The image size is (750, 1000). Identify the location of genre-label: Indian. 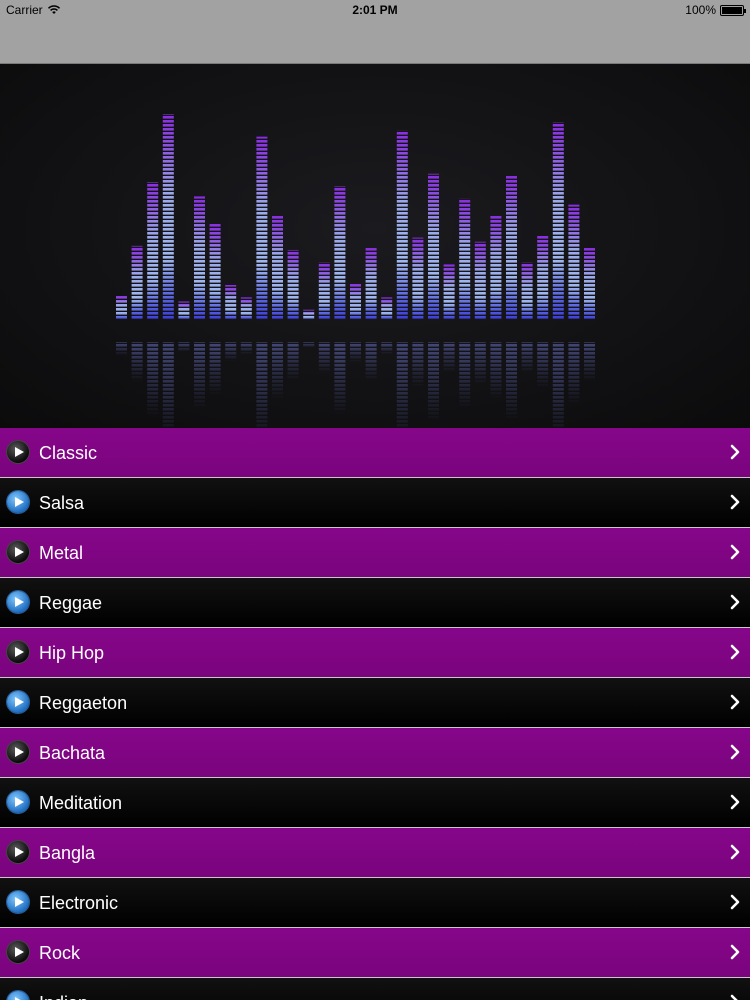
(63, 996).